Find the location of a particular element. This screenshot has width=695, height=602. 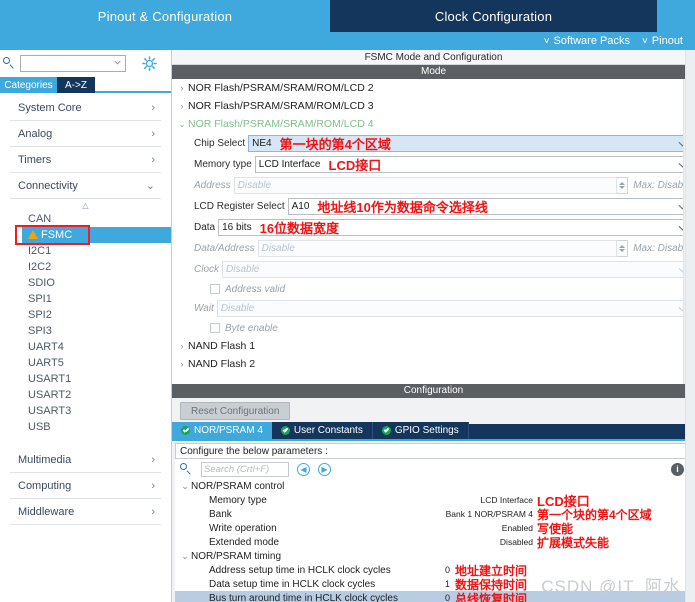

param-group-label: NOR/PSRAM timing is located at coordinates (236, 556).